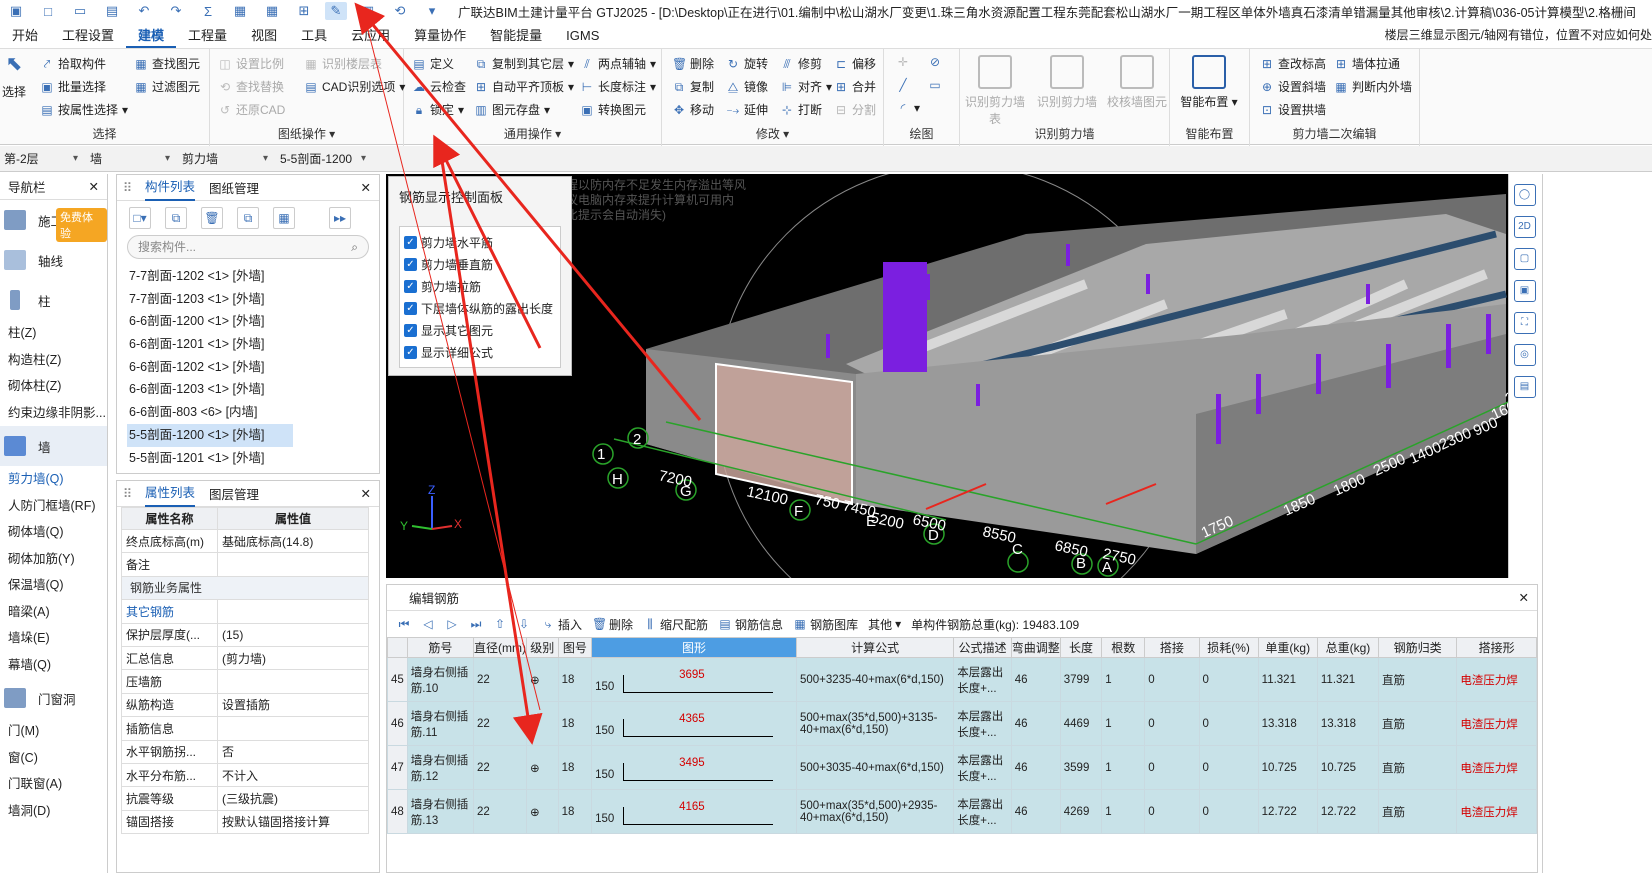 The height and width of the screenshot is (873, 1652). Describe the element at coordinates (613, 109) in the screenshot. I see `convert-element-button: ▣ 转换图元` at that location.